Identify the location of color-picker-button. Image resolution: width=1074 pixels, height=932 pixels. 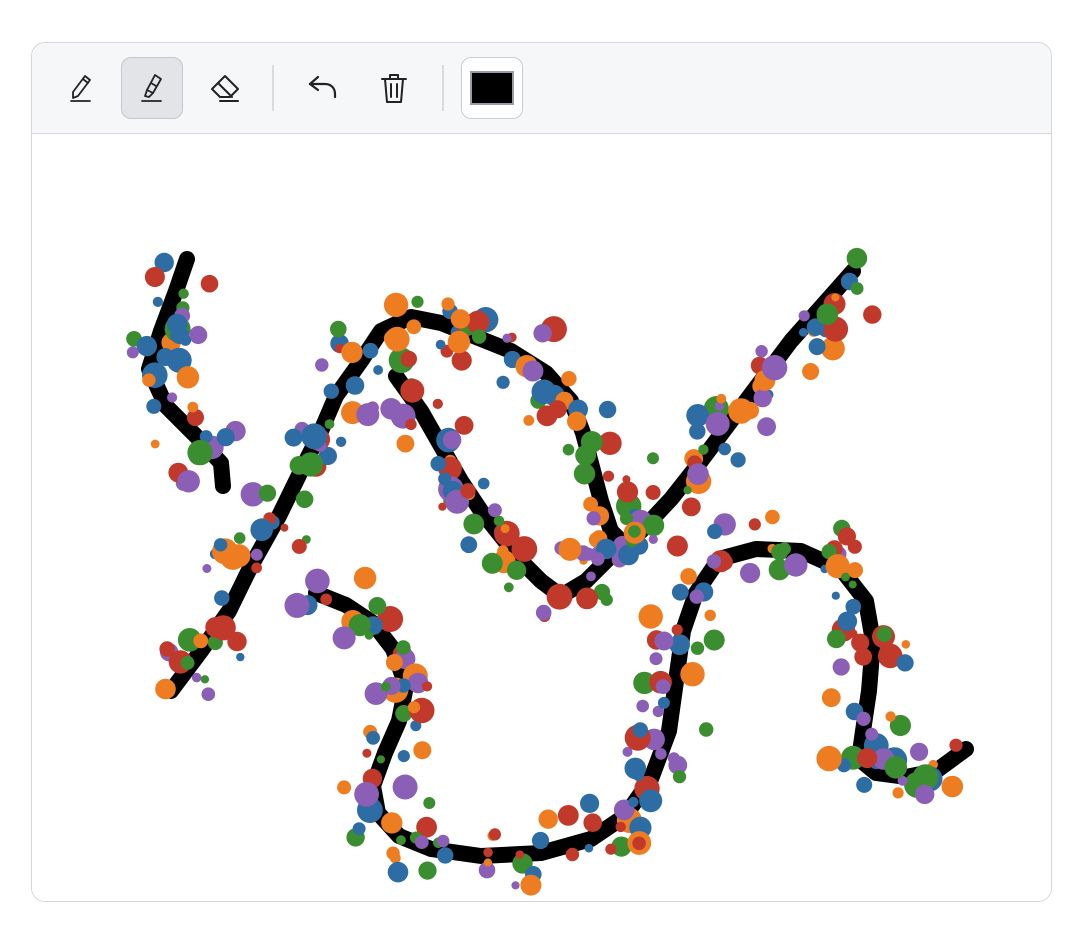
(492, 88).